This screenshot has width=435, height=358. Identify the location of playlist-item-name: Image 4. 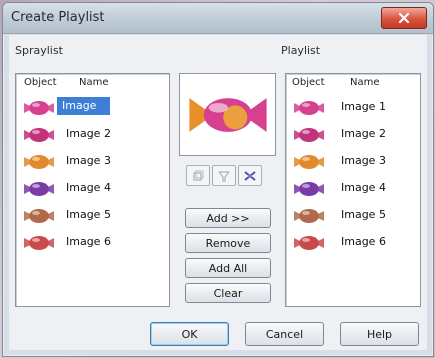
(363, 187).